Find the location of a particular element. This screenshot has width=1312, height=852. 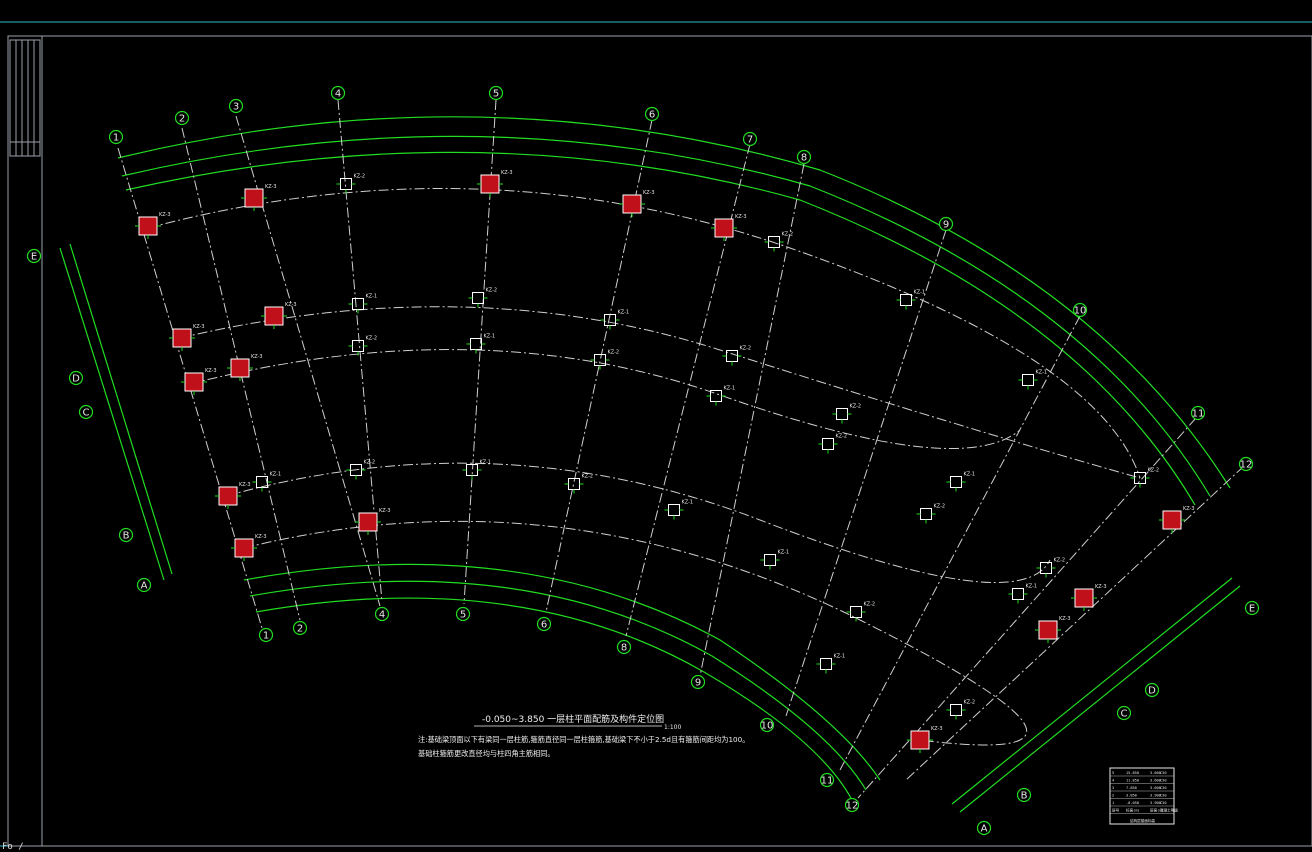

axis-bubble-bottom-10-label: 10 is located at coordinates (767, 726).